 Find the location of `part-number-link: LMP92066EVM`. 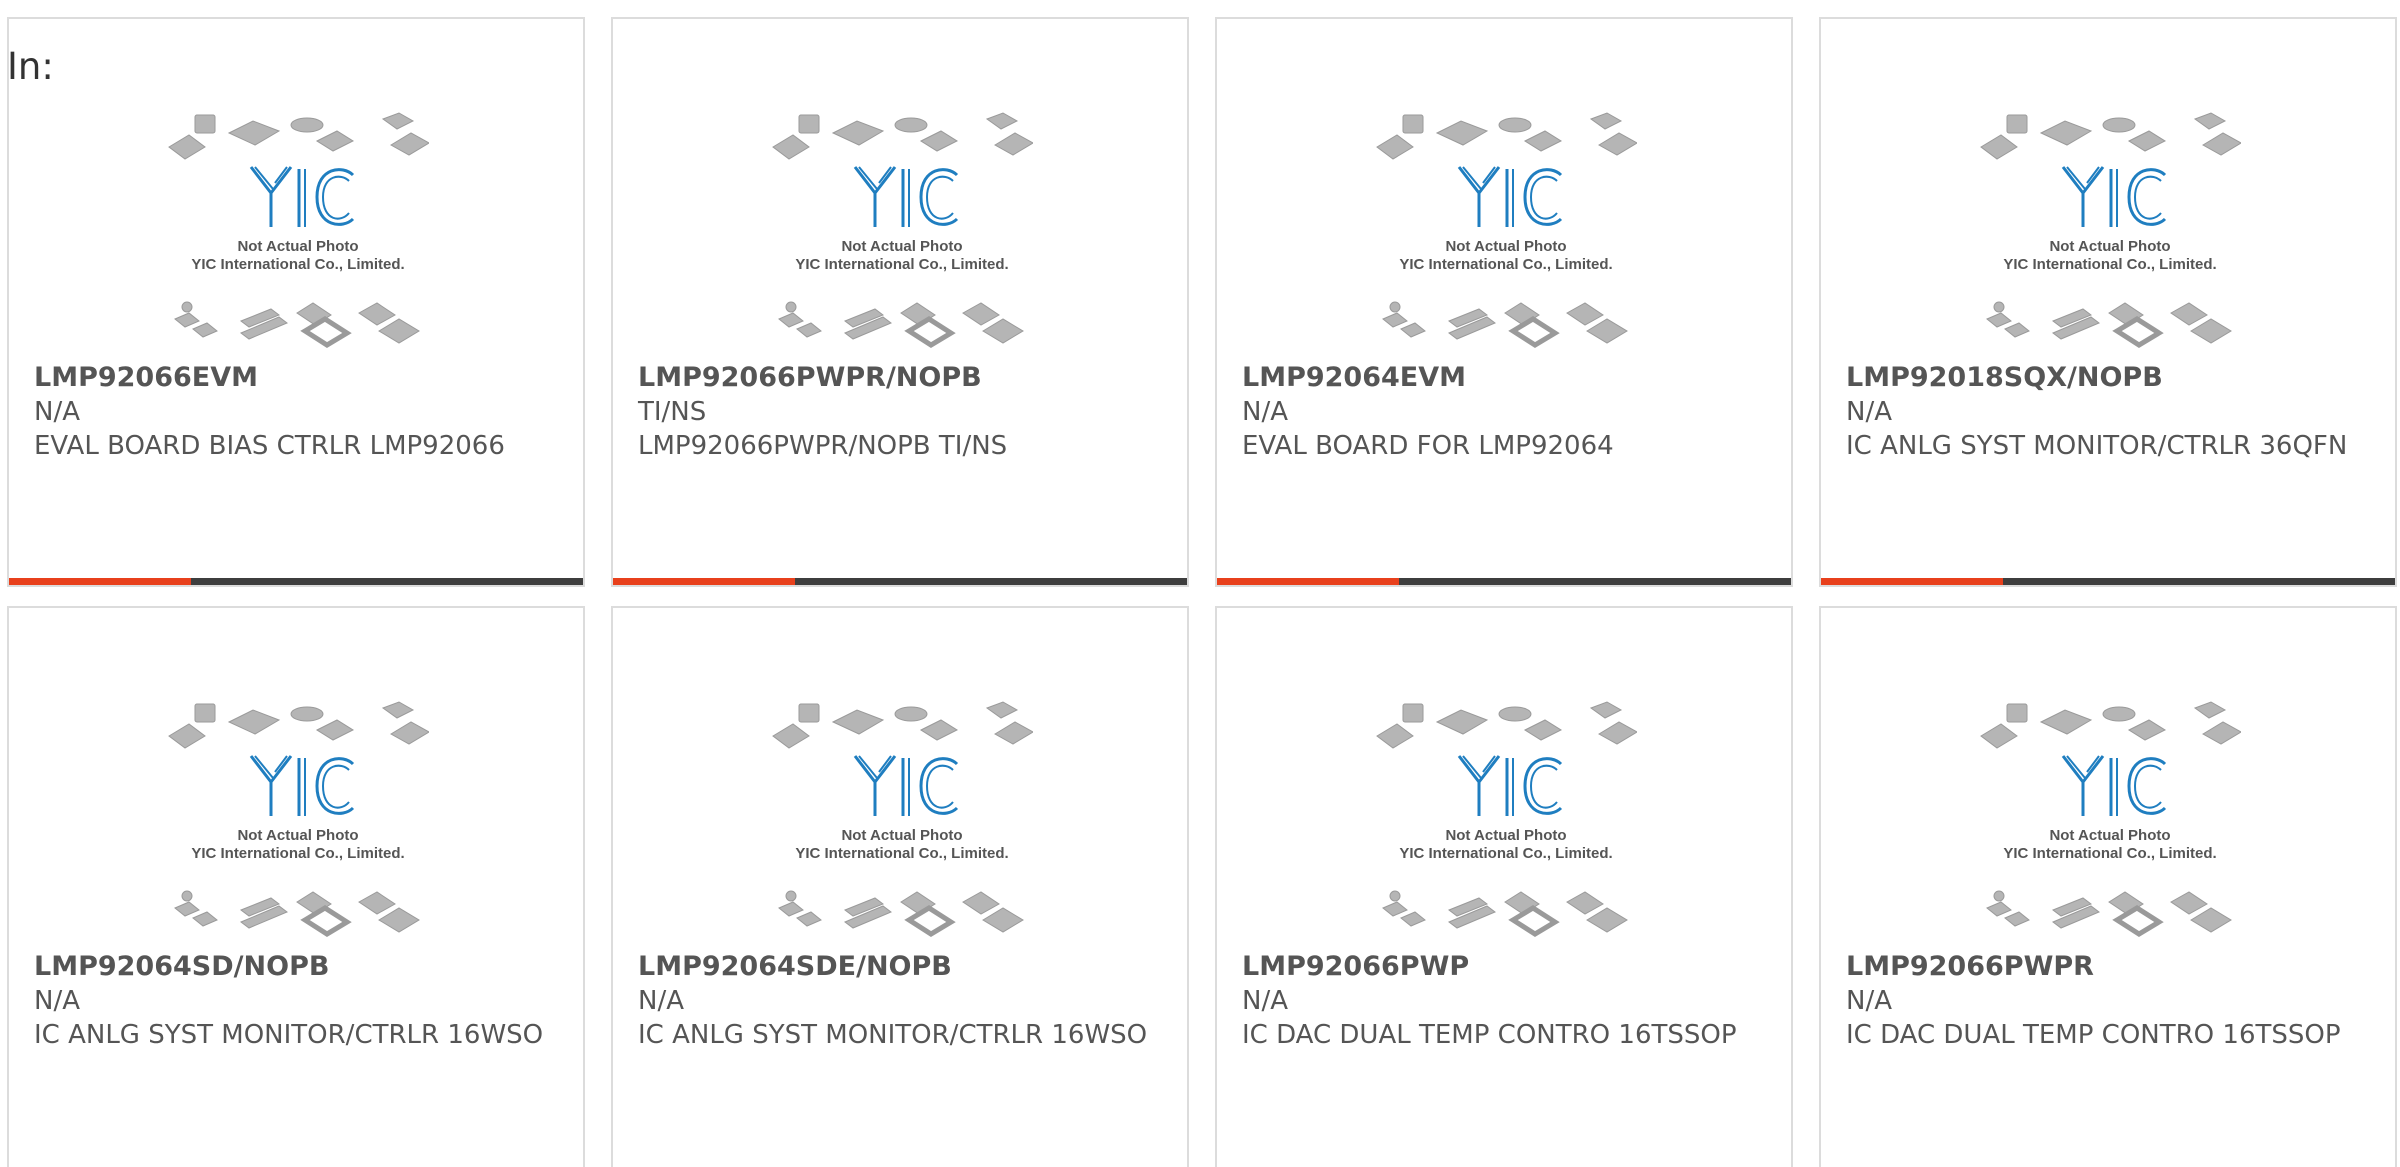

part-number-link: LMP92066EVM is located at coordinates (298, 378).